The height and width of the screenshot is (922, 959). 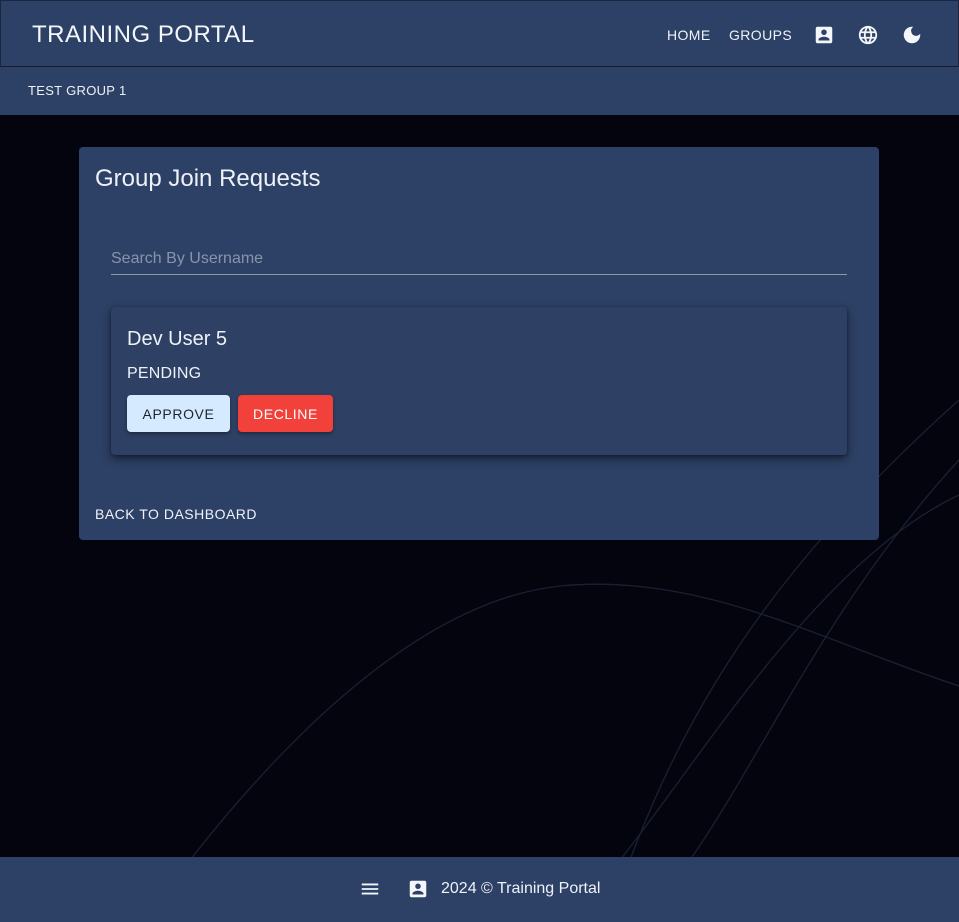 I want to click on group-sub-bar: TEST GROUP 1, so click(x=479, y=91).